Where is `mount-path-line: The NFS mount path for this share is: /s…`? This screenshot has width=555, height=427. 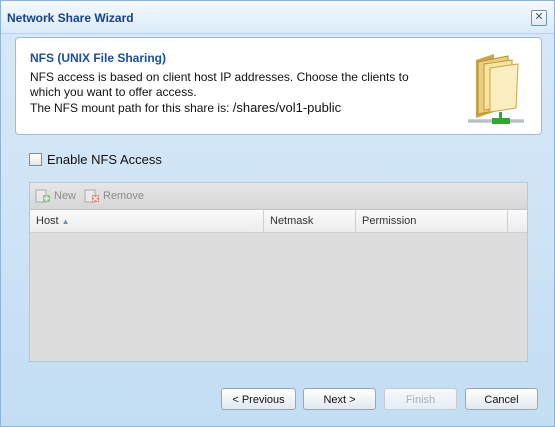
mount-path-line: The NFS mount path for this share is: /s… is located at coordinates (220, 108).